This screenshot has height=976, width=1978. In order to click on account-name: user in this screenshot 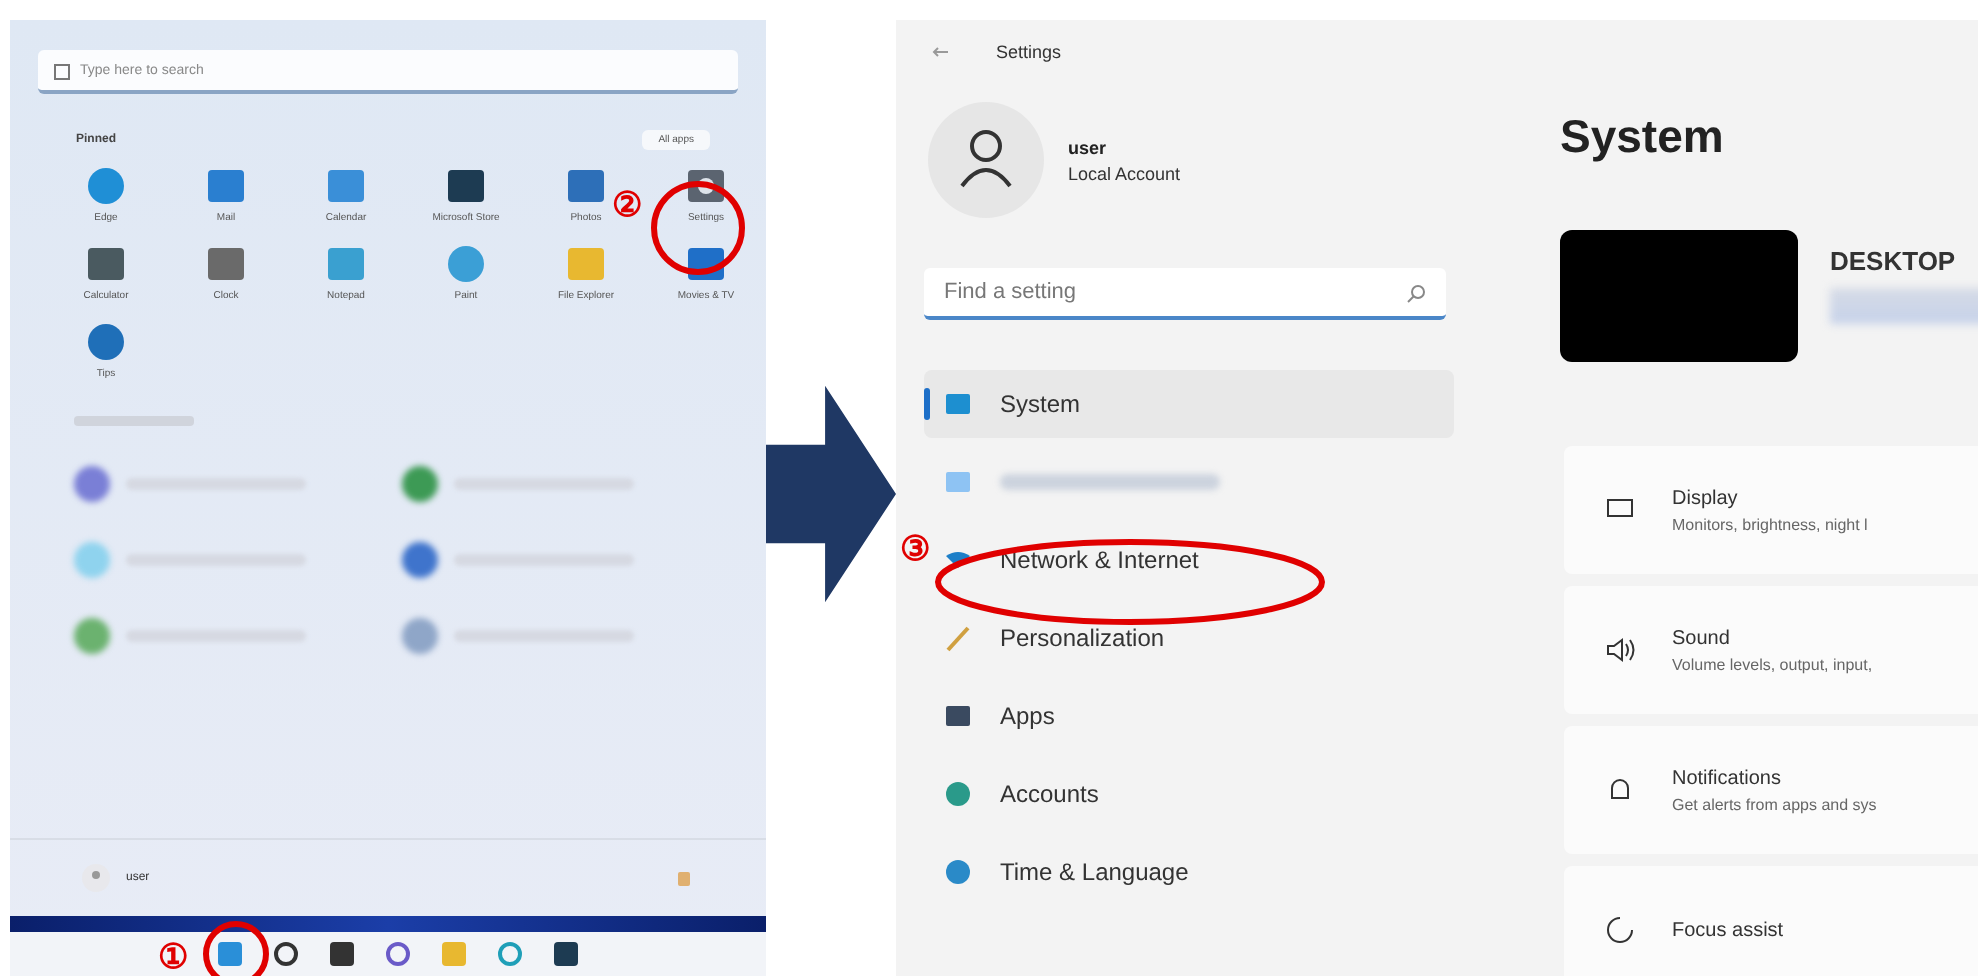, I will do `click(1088, 147)`.